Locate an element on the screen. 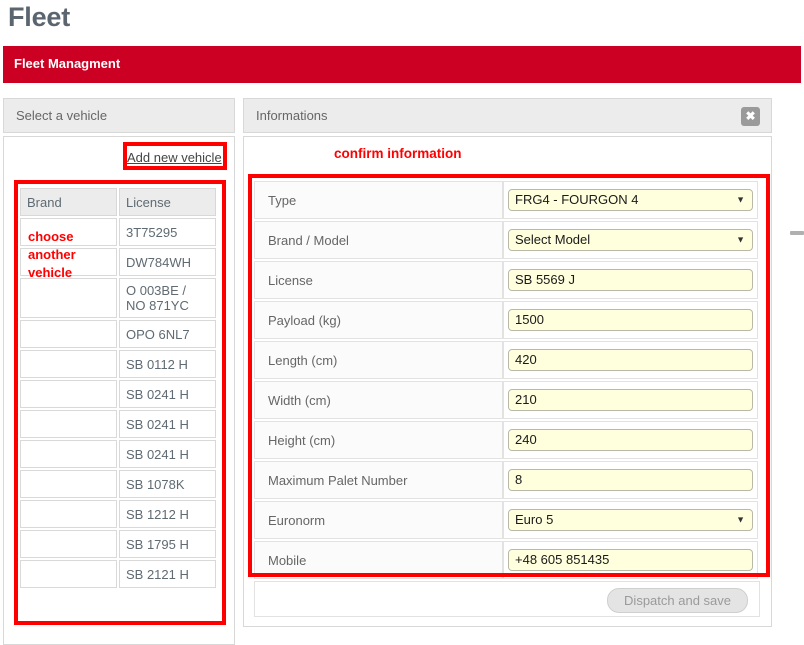  input-length-cm: 420 is located at coordinates (630, 360).